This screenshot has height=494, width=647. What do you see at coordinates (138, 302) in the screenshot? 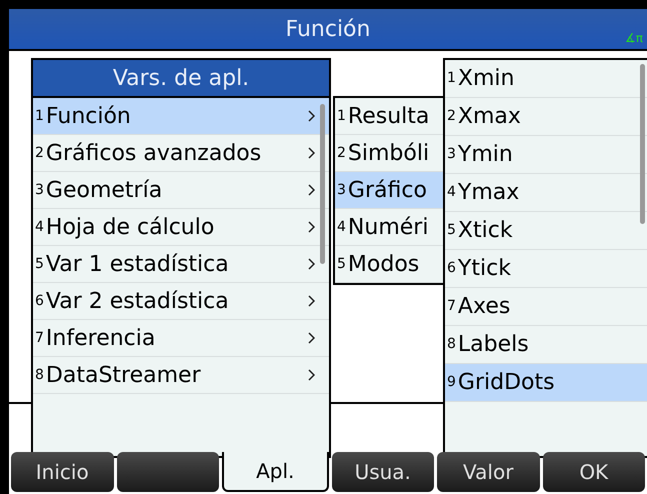
I see `item-label: Var 2 estadística` at bounding box center [138, 302].